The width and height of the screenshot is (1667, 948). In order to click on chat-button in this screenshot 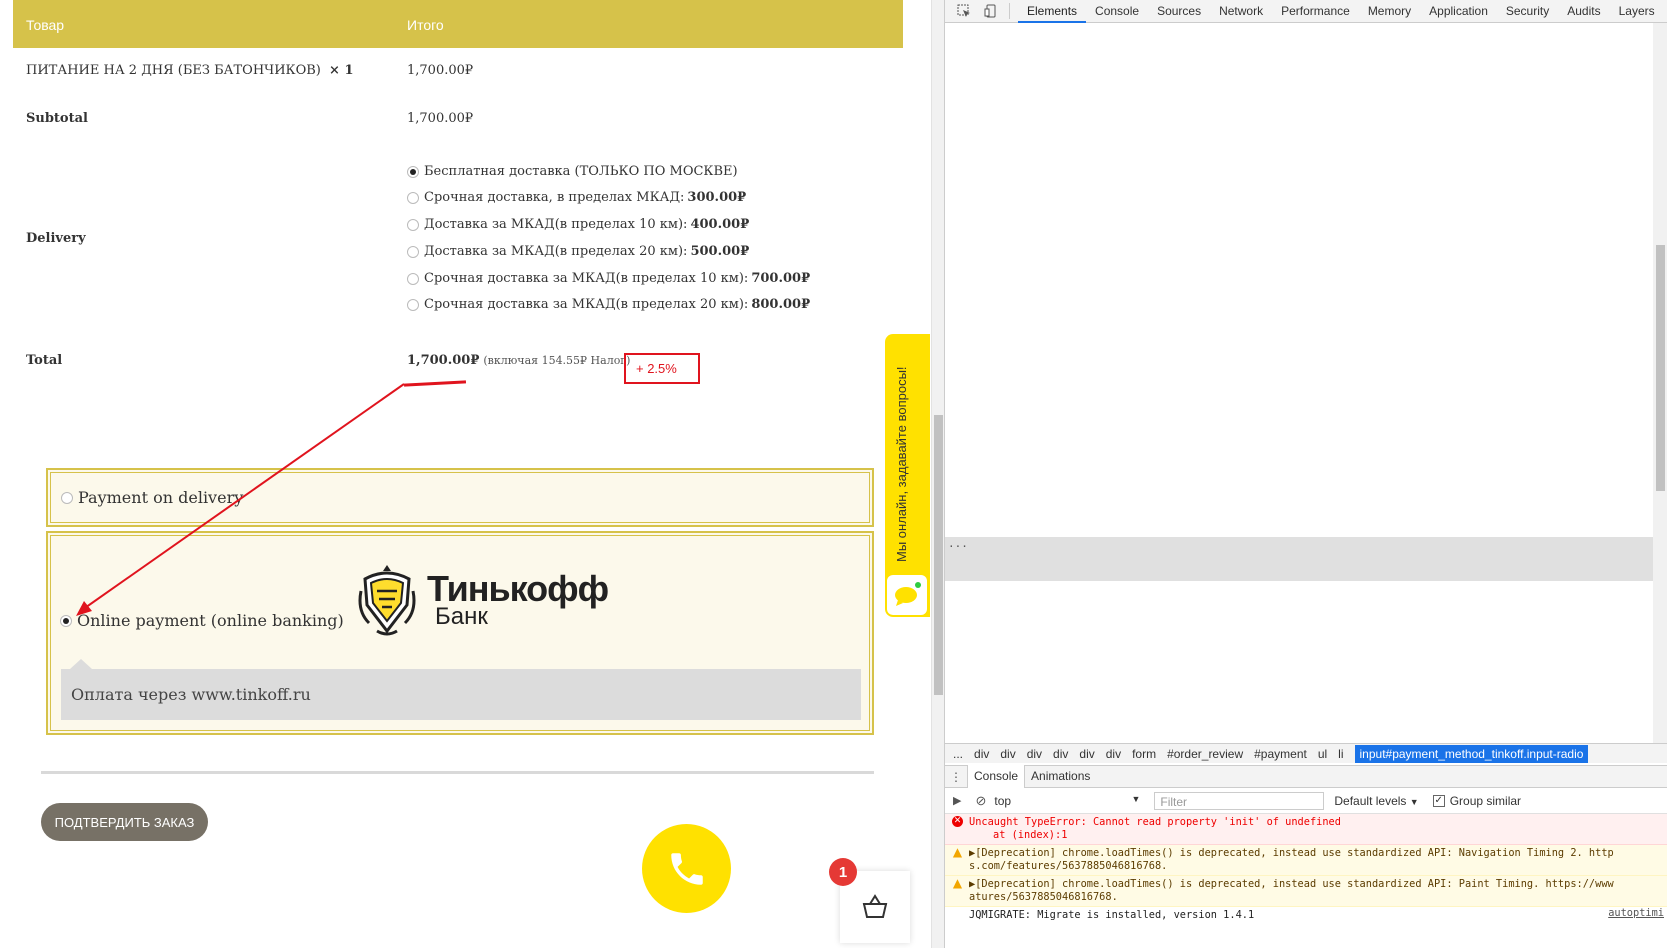, I will do `click(907, 595)`.